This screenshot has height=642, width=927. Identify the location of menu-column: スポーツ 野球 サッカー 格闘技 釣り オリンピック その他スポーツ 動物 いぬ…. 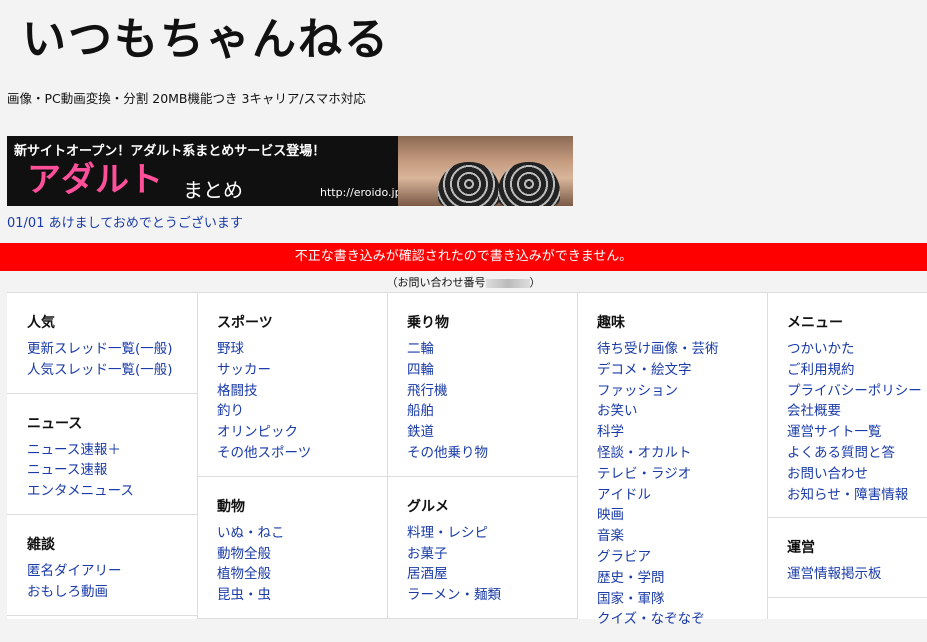
(292, 456).